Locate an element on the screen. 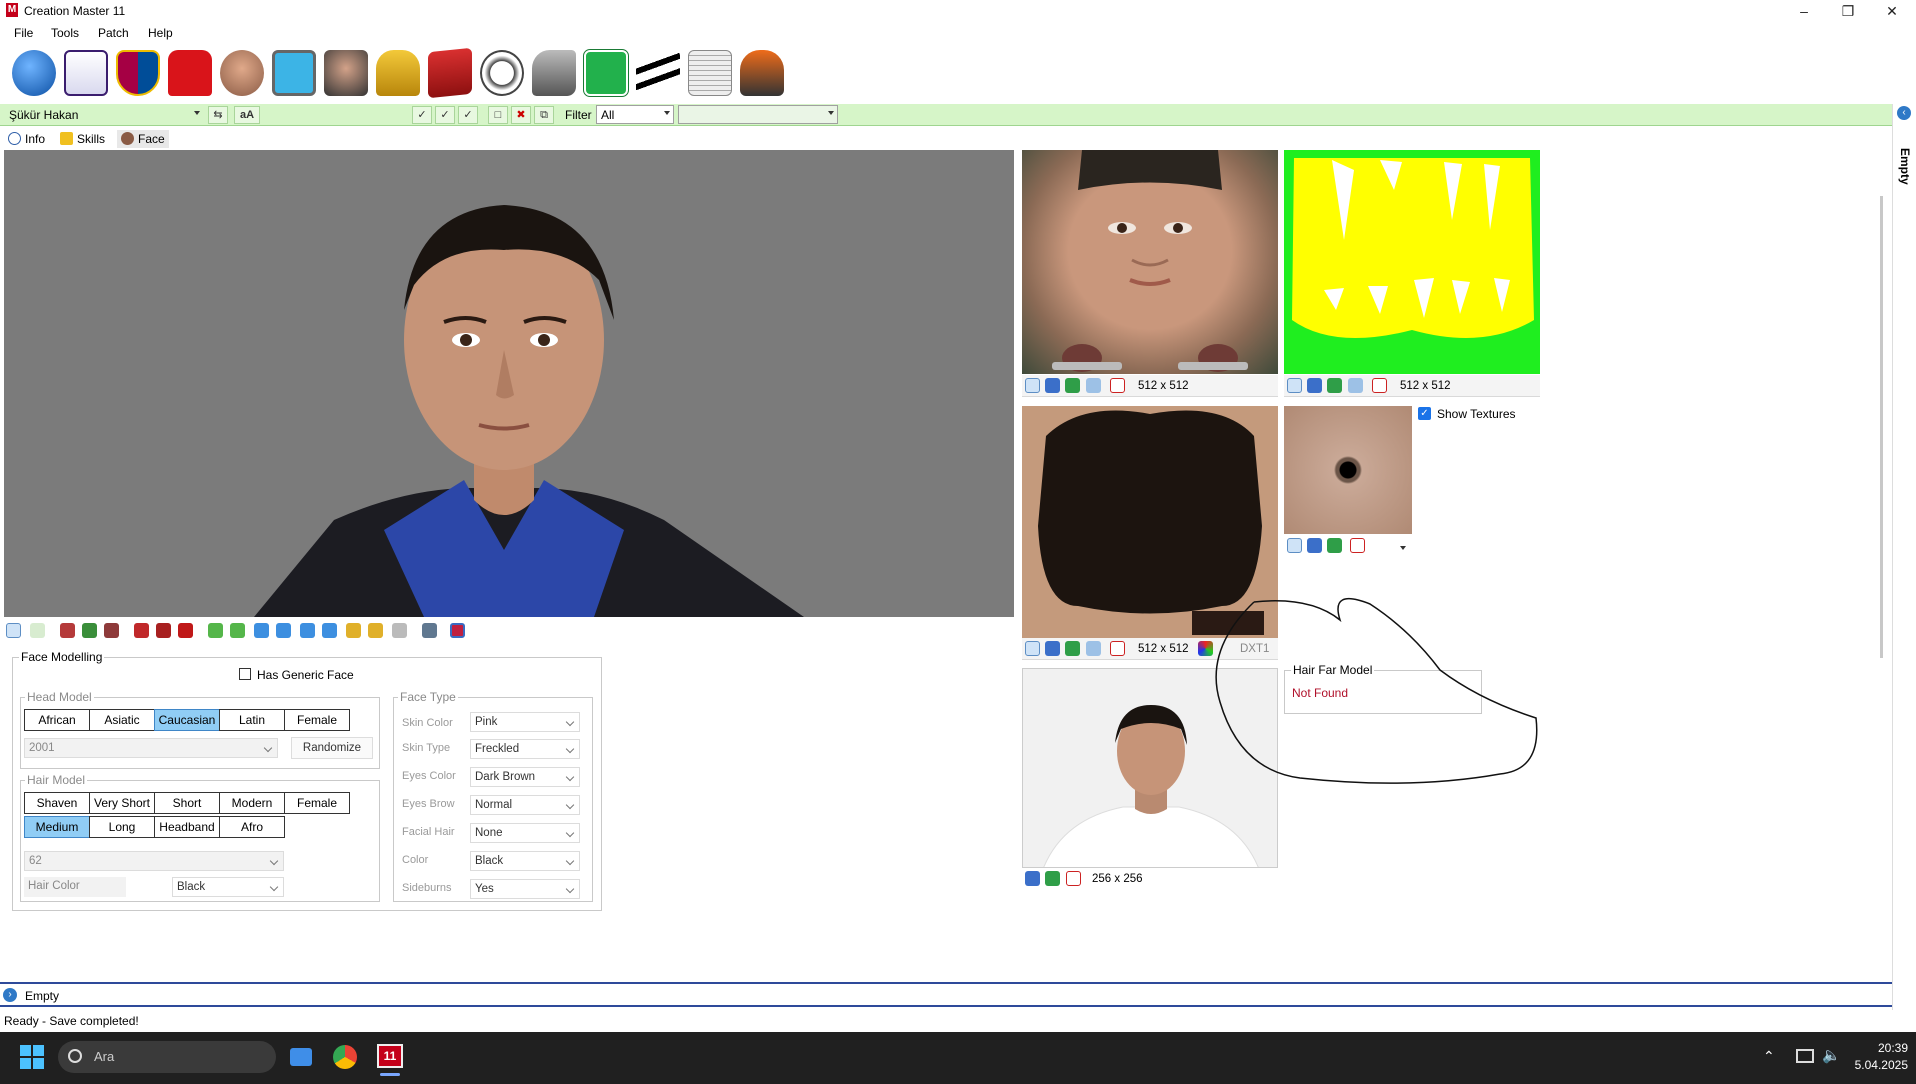  zoom-in-icon is located at coordinates (353, 630).